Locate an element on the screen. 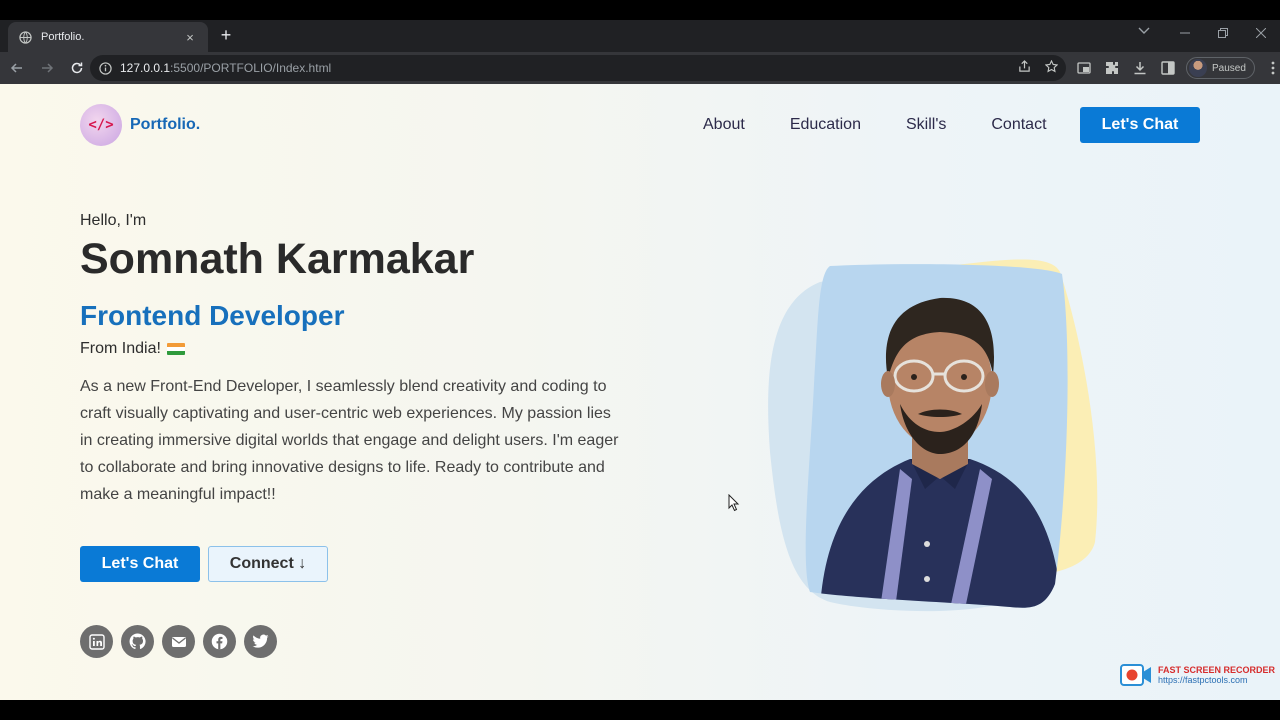  hero-role: Frontend Developer is located at coordinates (212, 315).